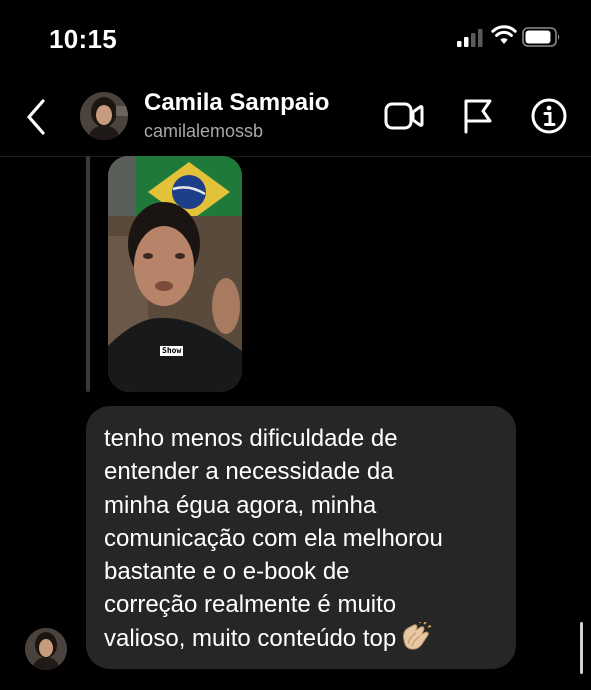 The height and width of the screenshot is (690, 591). I want to click on scroll-indicator, so click(581, 648).